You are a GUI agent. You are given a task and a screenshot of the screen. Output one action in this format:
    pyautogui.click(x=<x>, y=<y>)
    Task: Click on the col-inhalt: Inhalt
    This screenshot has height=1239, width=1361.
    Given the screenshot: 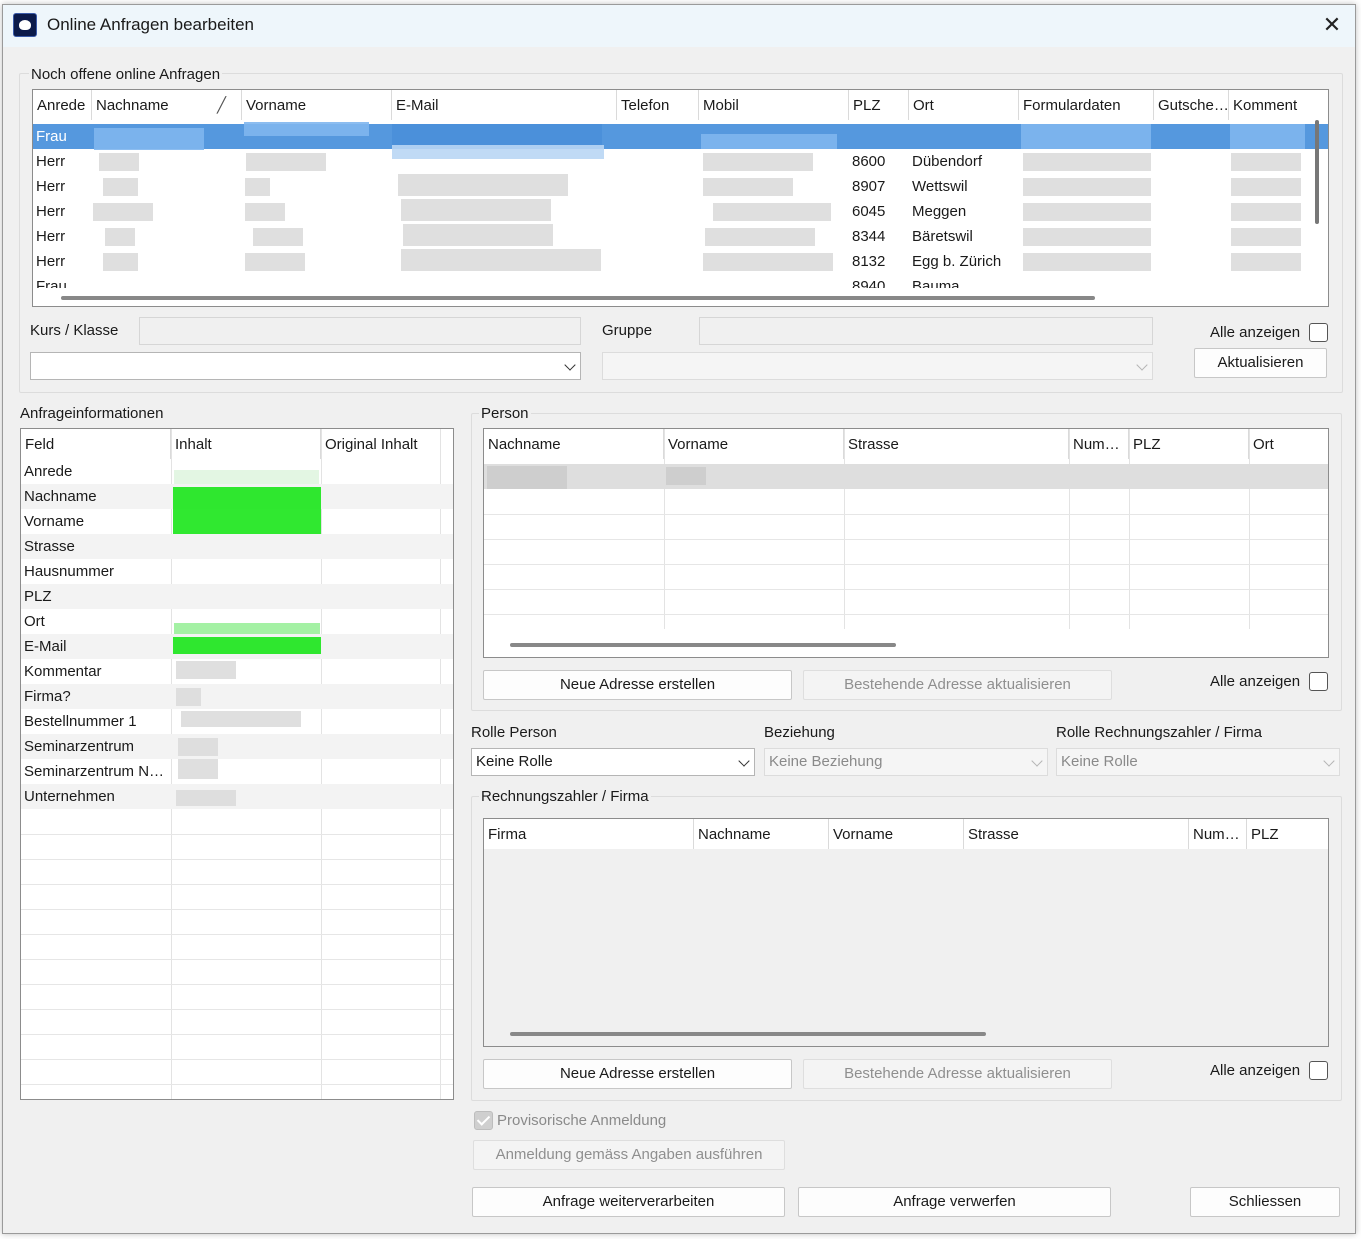 What is the action you would take?
    pyautogui.click(x=246, y=444)
    